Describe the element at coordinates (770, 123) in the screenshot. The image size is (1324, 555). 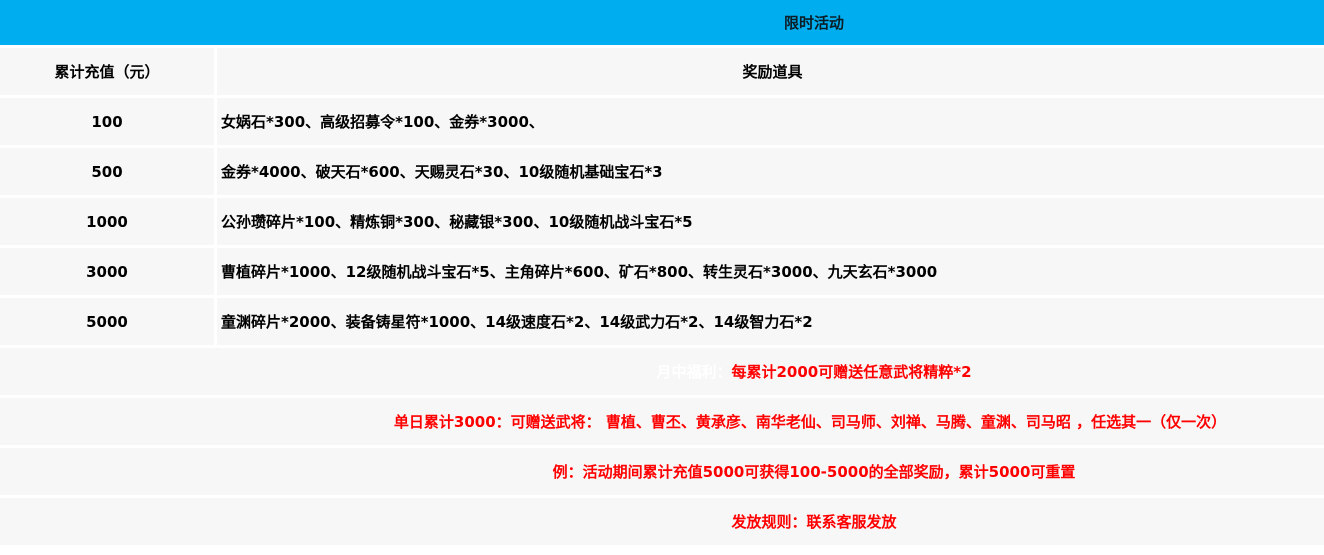
I see `reward-cell: 女娲石*300、高级招募令*100、金券*3000、` at that location.